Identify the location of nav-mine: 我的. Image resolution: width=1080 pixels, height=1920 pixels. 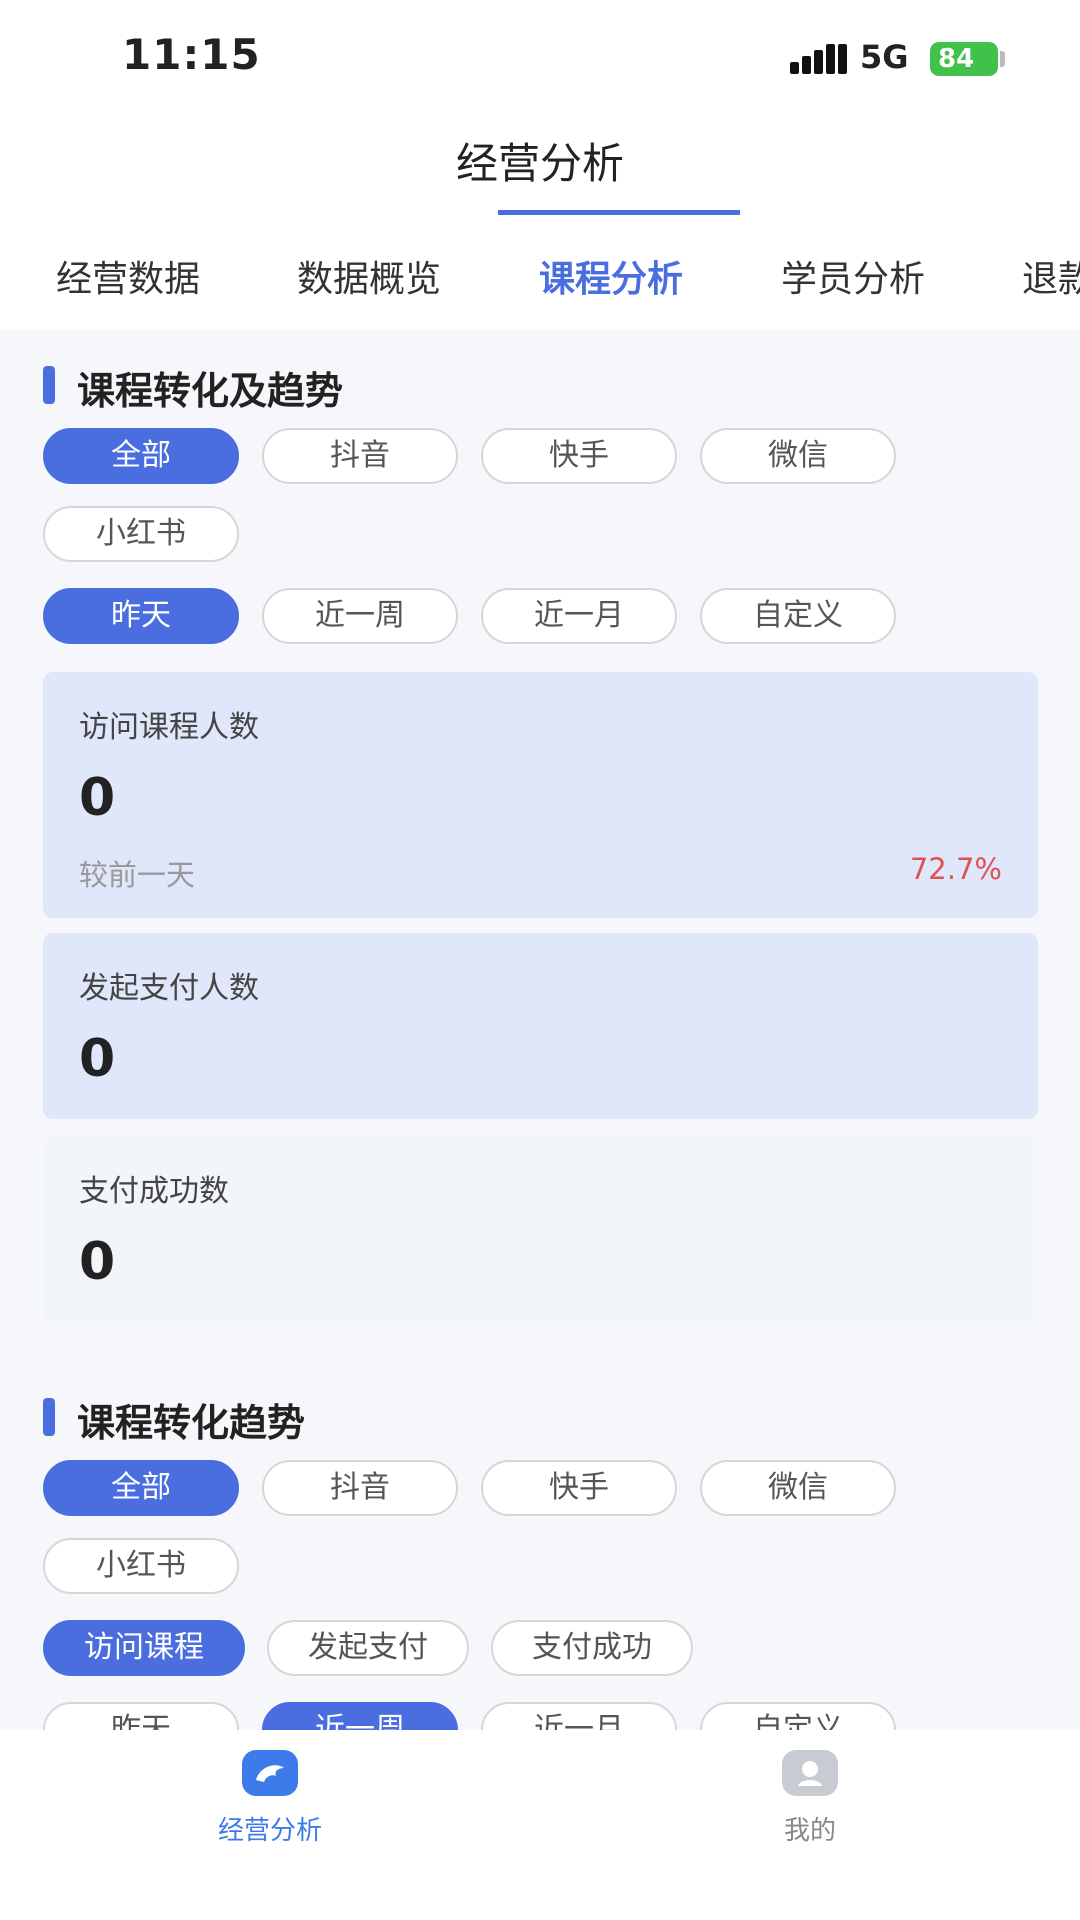
(810, 1798).